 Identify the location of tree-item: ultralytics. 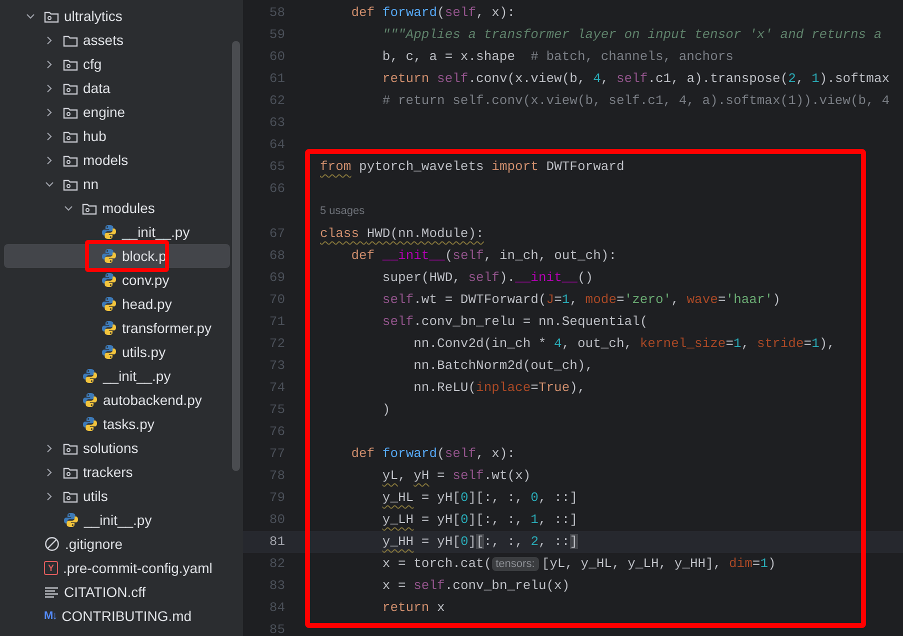
(117, 16).